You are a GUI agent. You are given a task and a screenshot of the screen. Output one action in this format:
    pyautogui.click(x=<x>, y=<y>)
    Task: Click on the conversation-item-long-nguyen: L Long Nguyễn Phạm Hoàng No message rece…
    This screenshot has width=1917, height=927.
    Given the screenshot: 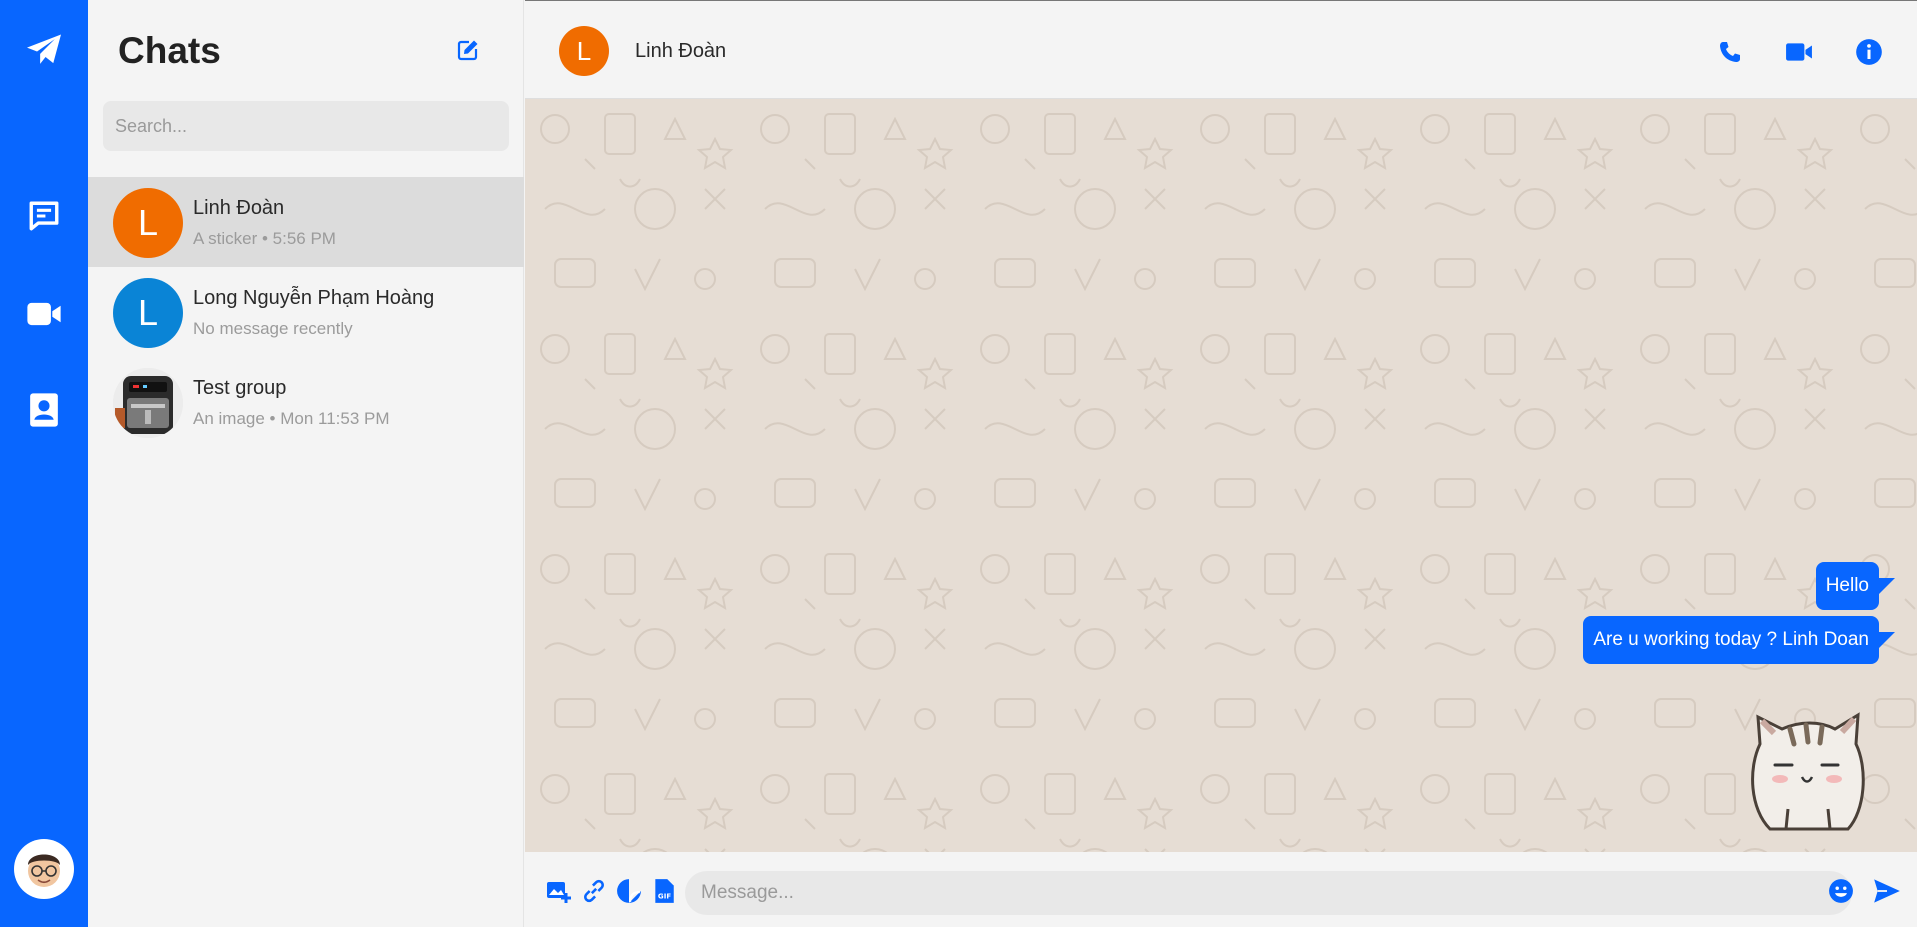 What is the action you would take?
    pyautogui.click(x=306, y=312)
    